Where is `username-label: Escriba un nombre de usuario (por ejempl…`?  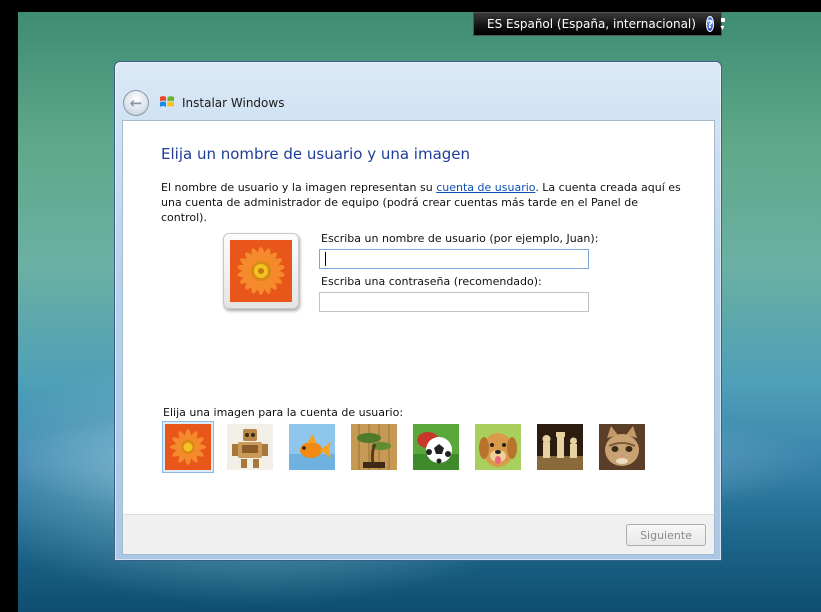
username-label: Escriba un nombre de usuario (por ejempl… is located at coordinates (460, 238).